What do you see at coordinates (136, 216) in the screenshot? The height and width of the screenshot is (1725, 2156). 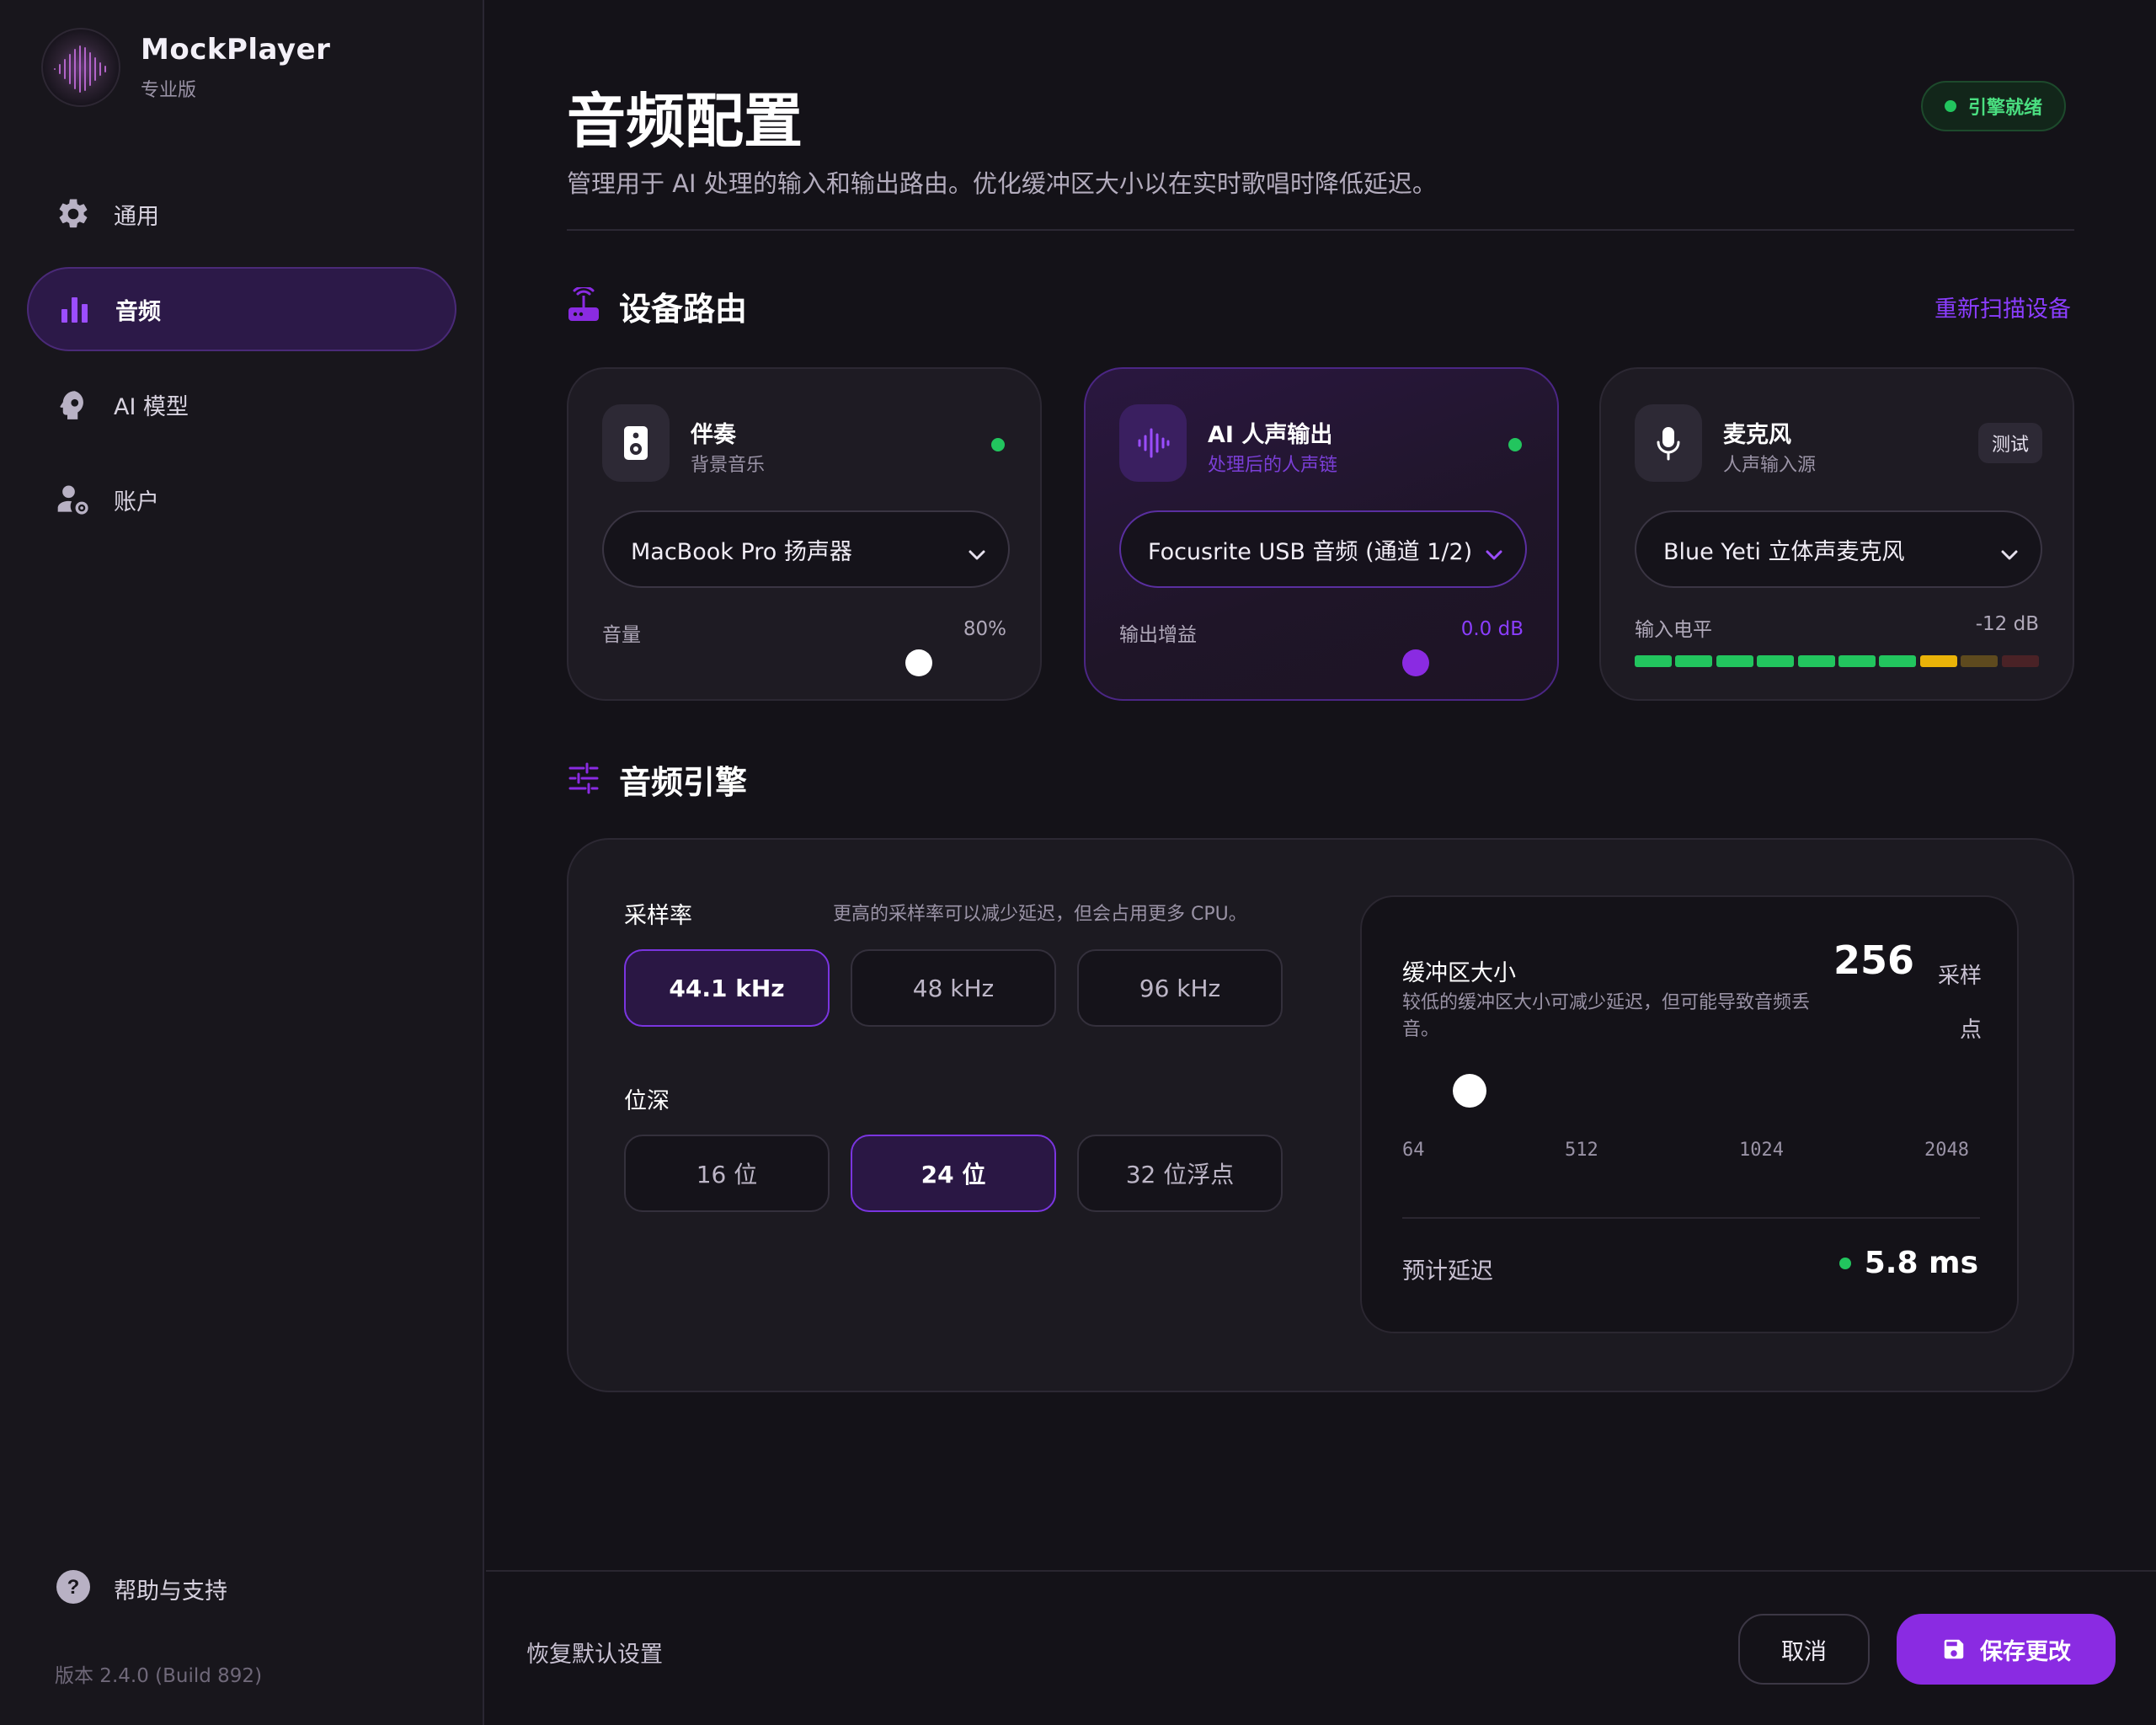 I see `sidebar-item-label: 通用` at bounding box center [136, 216].